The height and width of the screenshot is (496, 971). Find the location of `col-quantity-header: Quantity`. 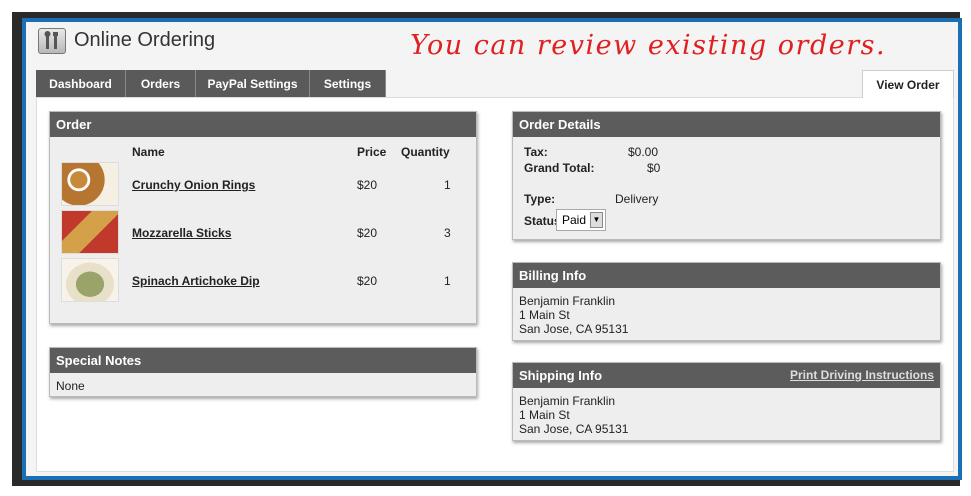

col-quantity-header: Quantity is located at coordinates (425, 152).